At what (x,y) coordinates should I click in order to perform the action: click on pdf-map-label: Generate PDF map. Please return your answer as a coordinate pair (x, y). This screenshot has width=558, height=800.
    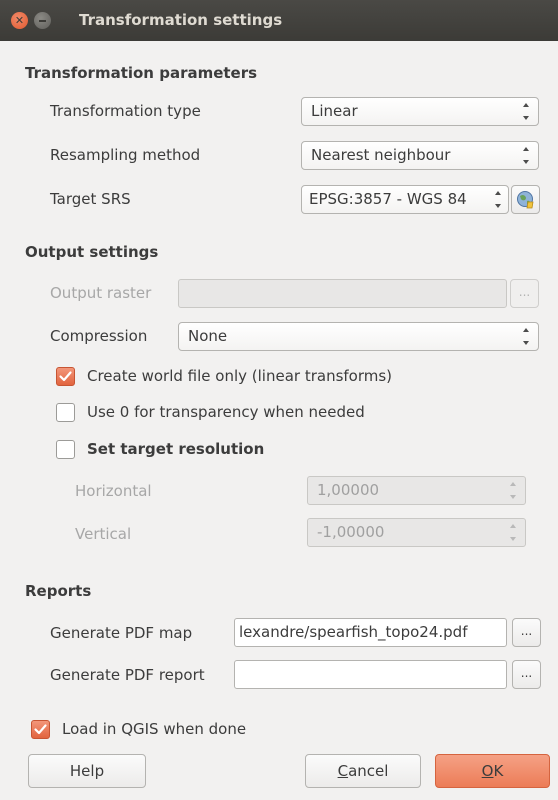
    Looking at the image, I should click on (121, 633).